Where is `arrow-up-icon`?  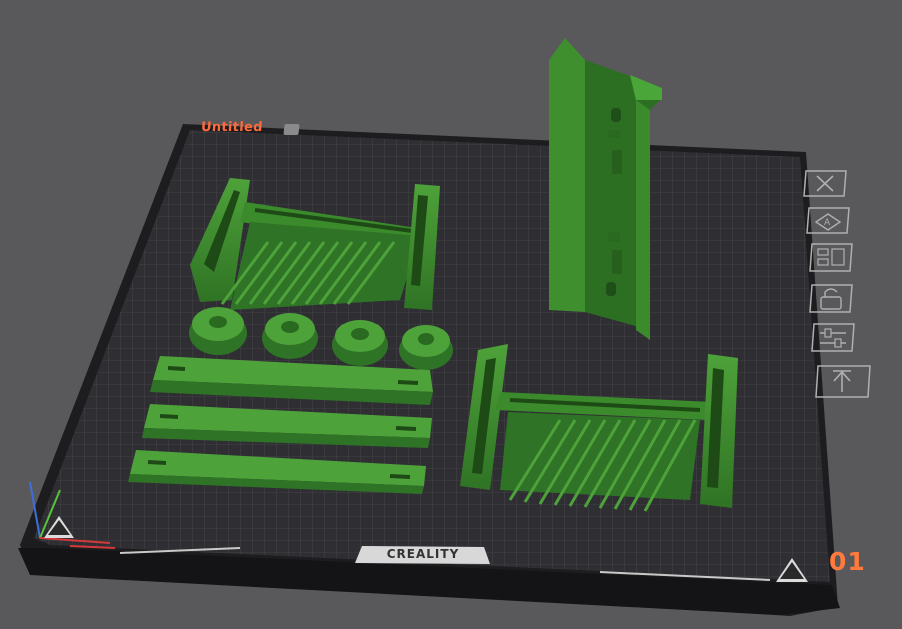 arrow-up-icon is located at coordinates (843, 381).